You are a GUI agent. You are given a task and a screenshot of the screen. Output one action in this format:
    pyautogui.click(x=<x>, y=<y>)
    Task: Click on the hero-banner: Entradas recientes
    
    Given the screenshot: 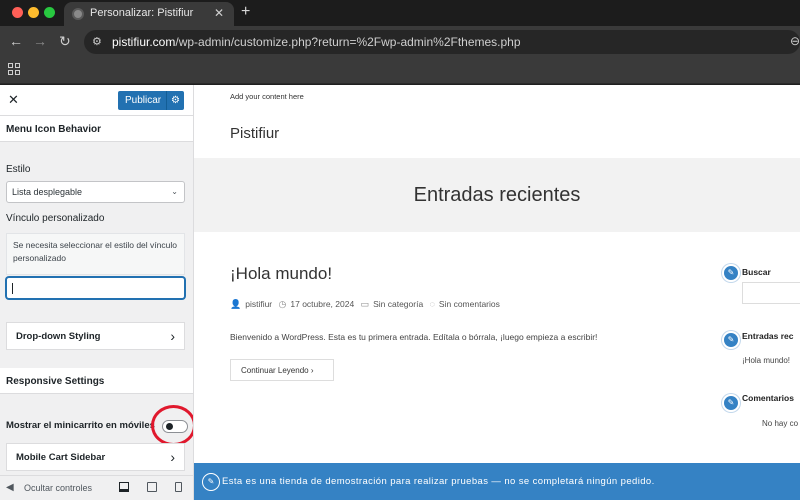 What is the action you would take?
    pyautogui.click(x=497, y=195)
    